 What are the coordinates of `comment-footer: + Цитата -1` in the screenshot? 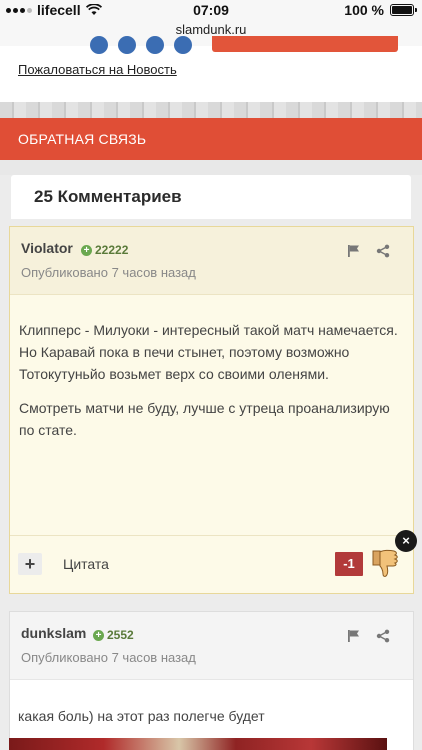 It's located at (211, 564).